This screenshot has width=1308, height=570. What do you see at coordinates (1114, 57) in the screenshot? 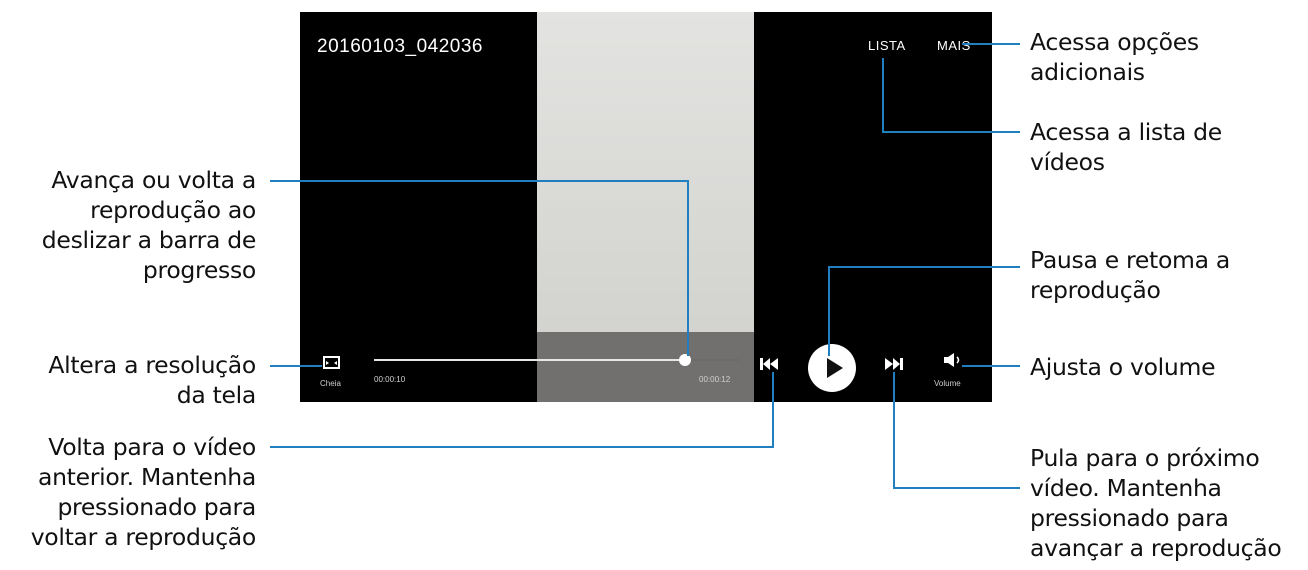
I see `annotation-more: Acessa opções adicionais` at bounding box center [1114, 57].